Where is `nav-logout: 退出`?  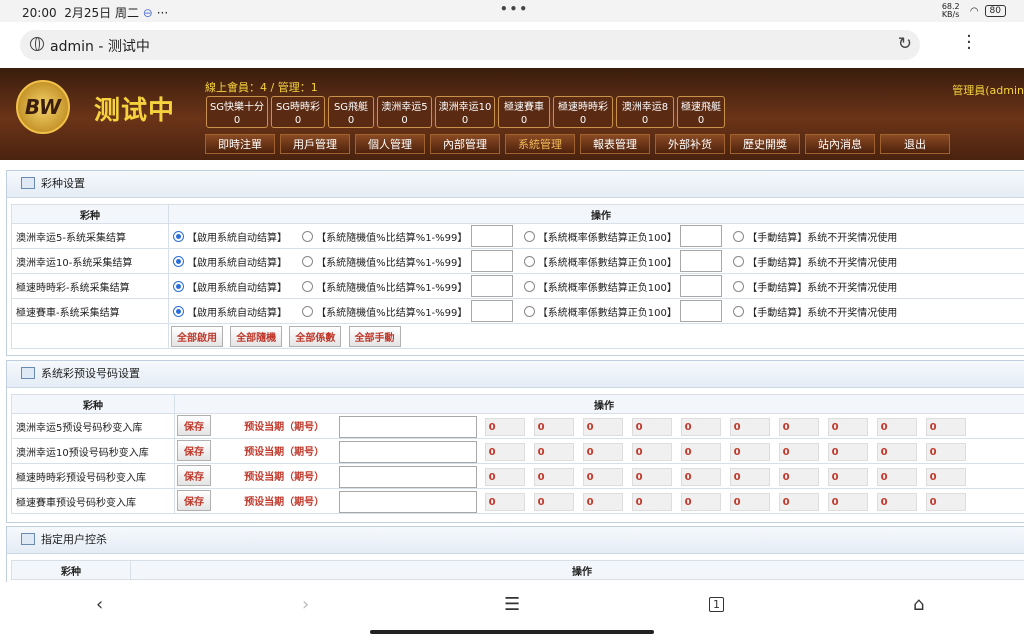 nav-logout: 退出 is located at coordinates (915, 144).